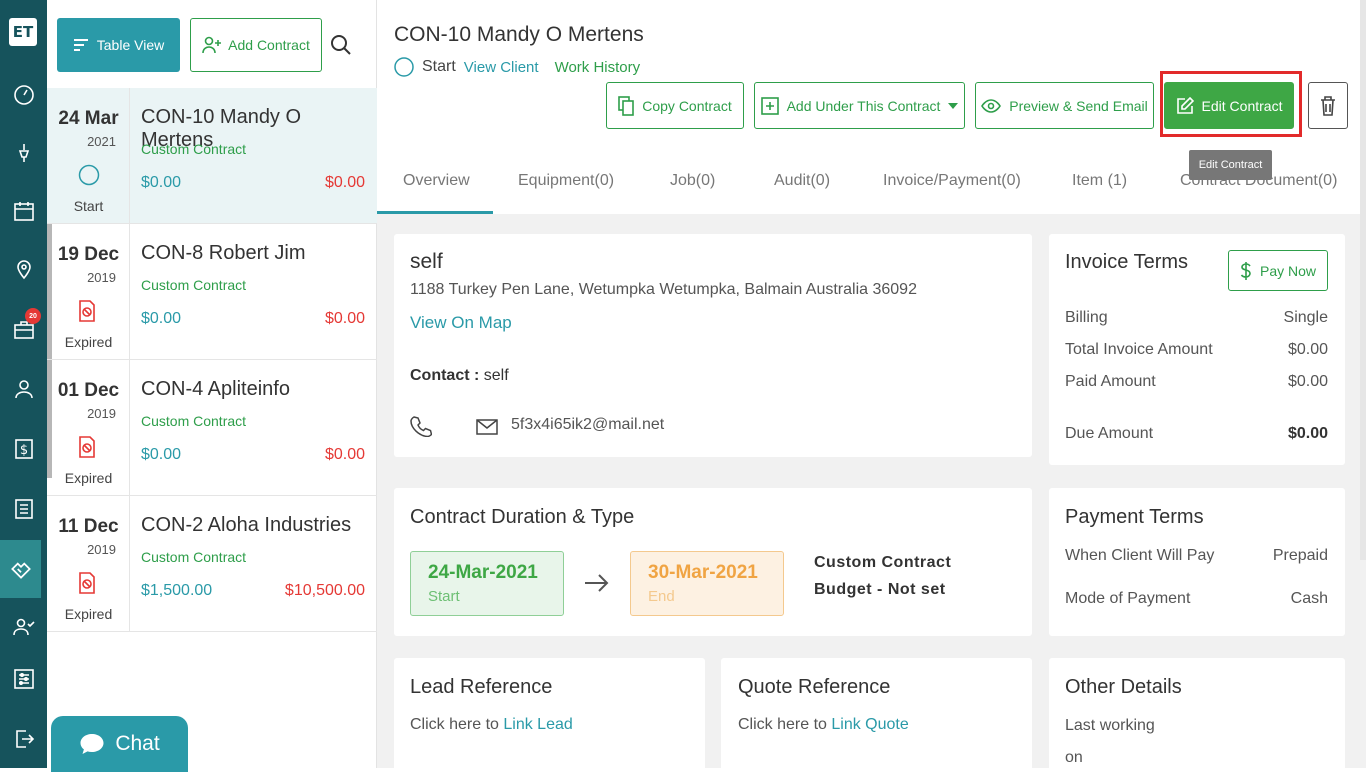 The width and height of the screenshot is (1366, 778). I want to click on date-column: 19 Dec 2019 Expired, so click(88, 292).